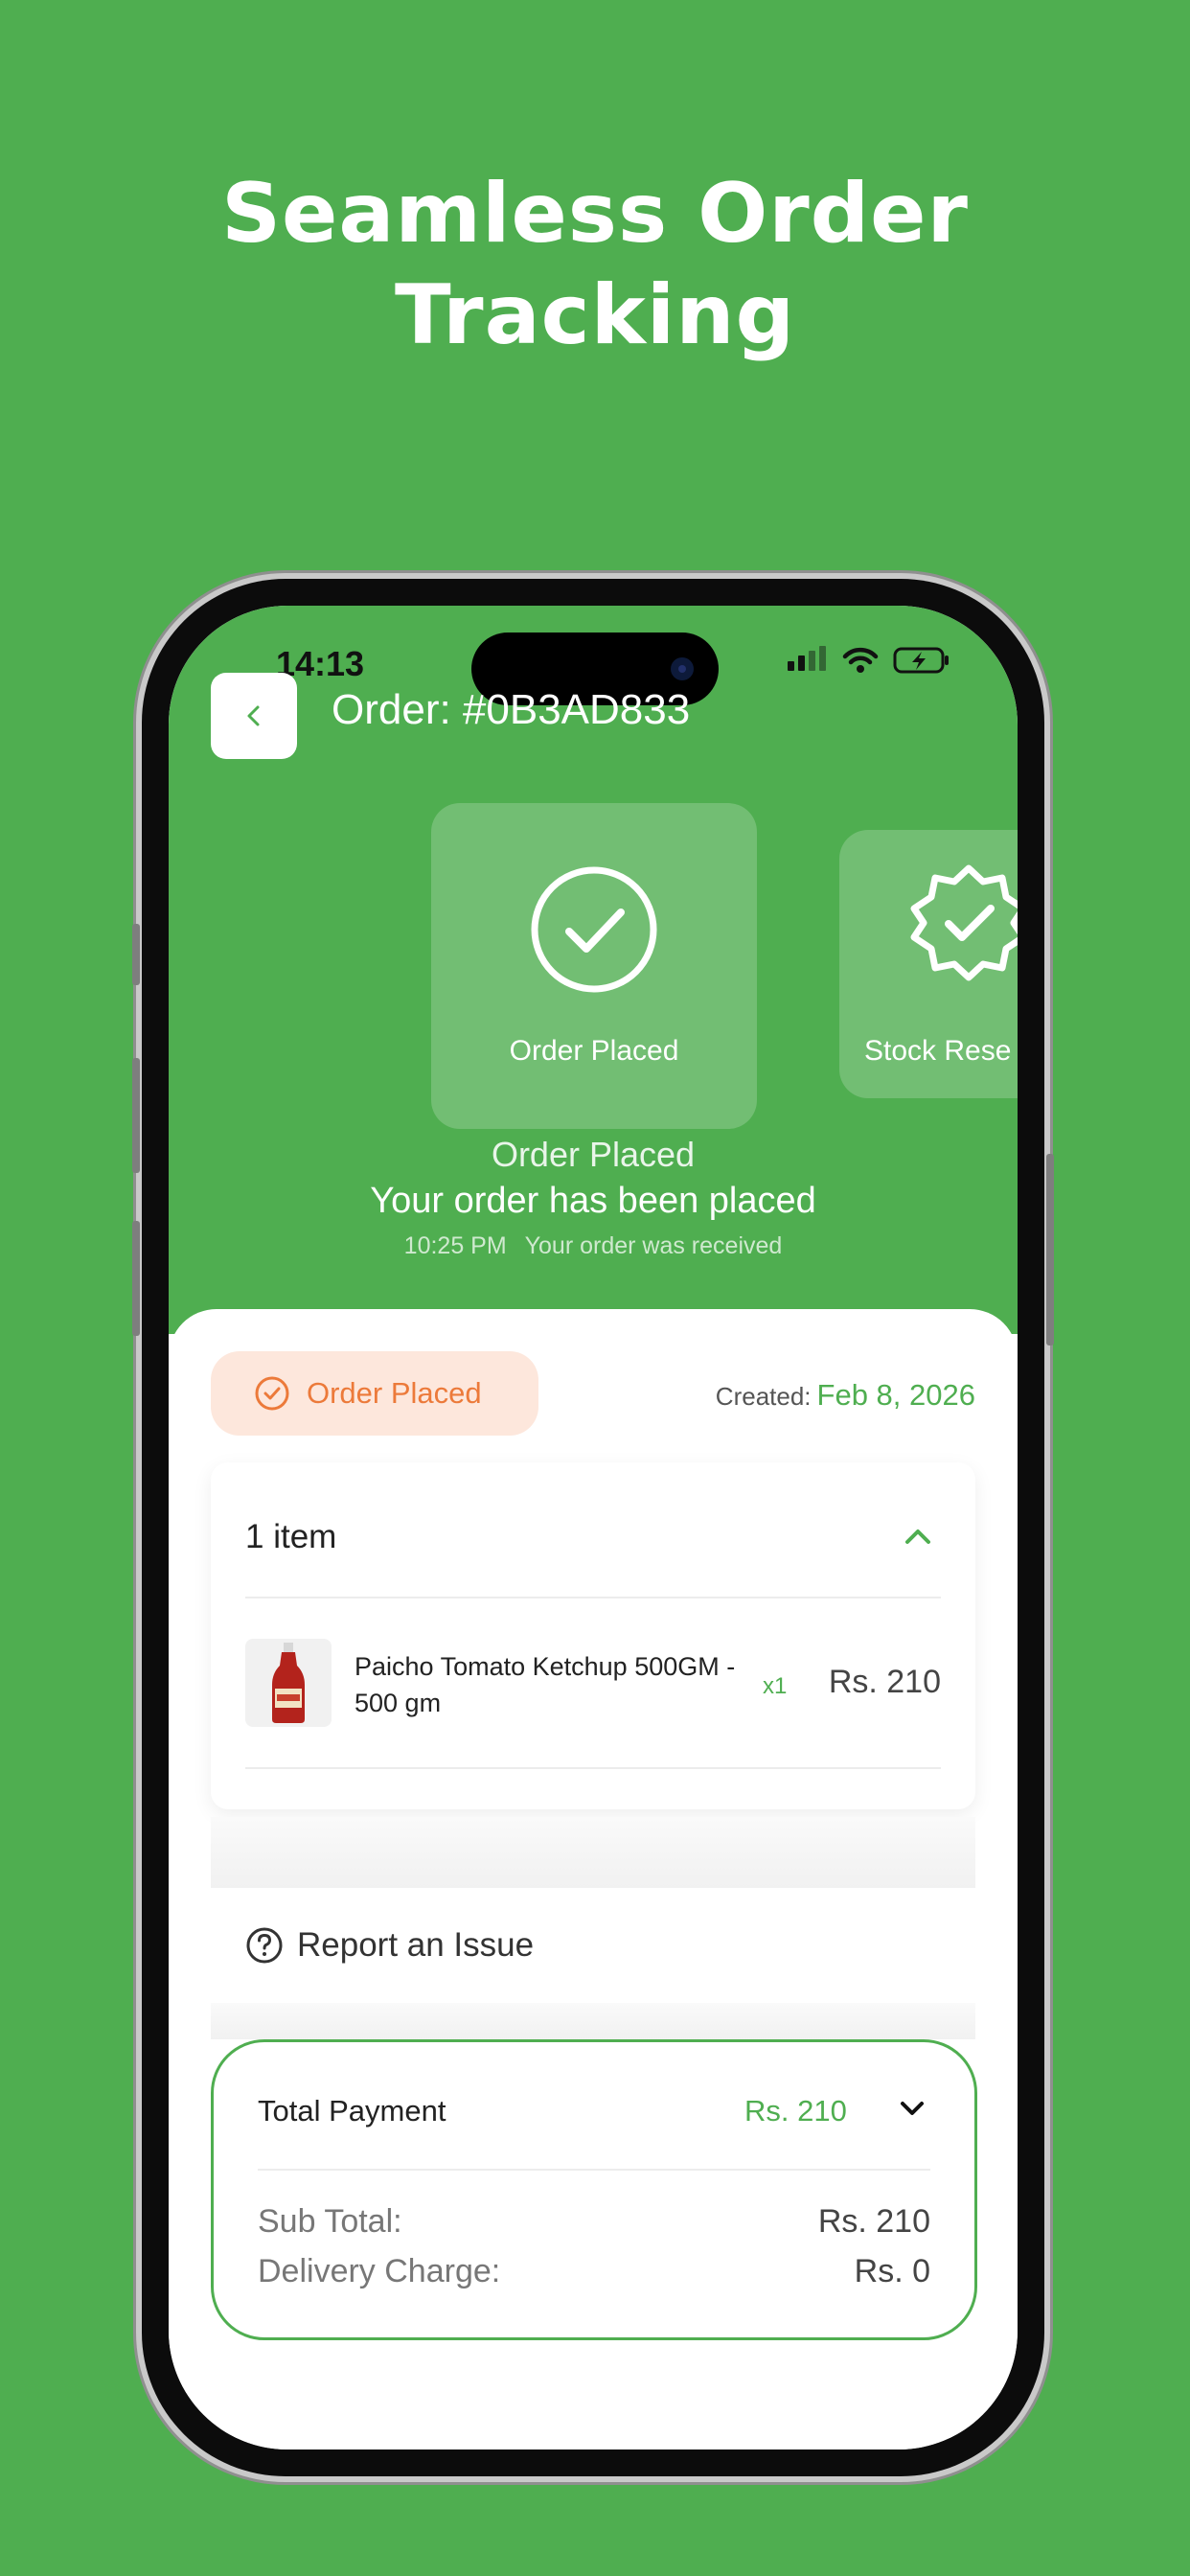 The height and width of the screenshot is (2576, 1190). Describe the element at coordinates (455, 1245) in the screenshot. I see `status-timestamp: 10:25 PM` at that location.